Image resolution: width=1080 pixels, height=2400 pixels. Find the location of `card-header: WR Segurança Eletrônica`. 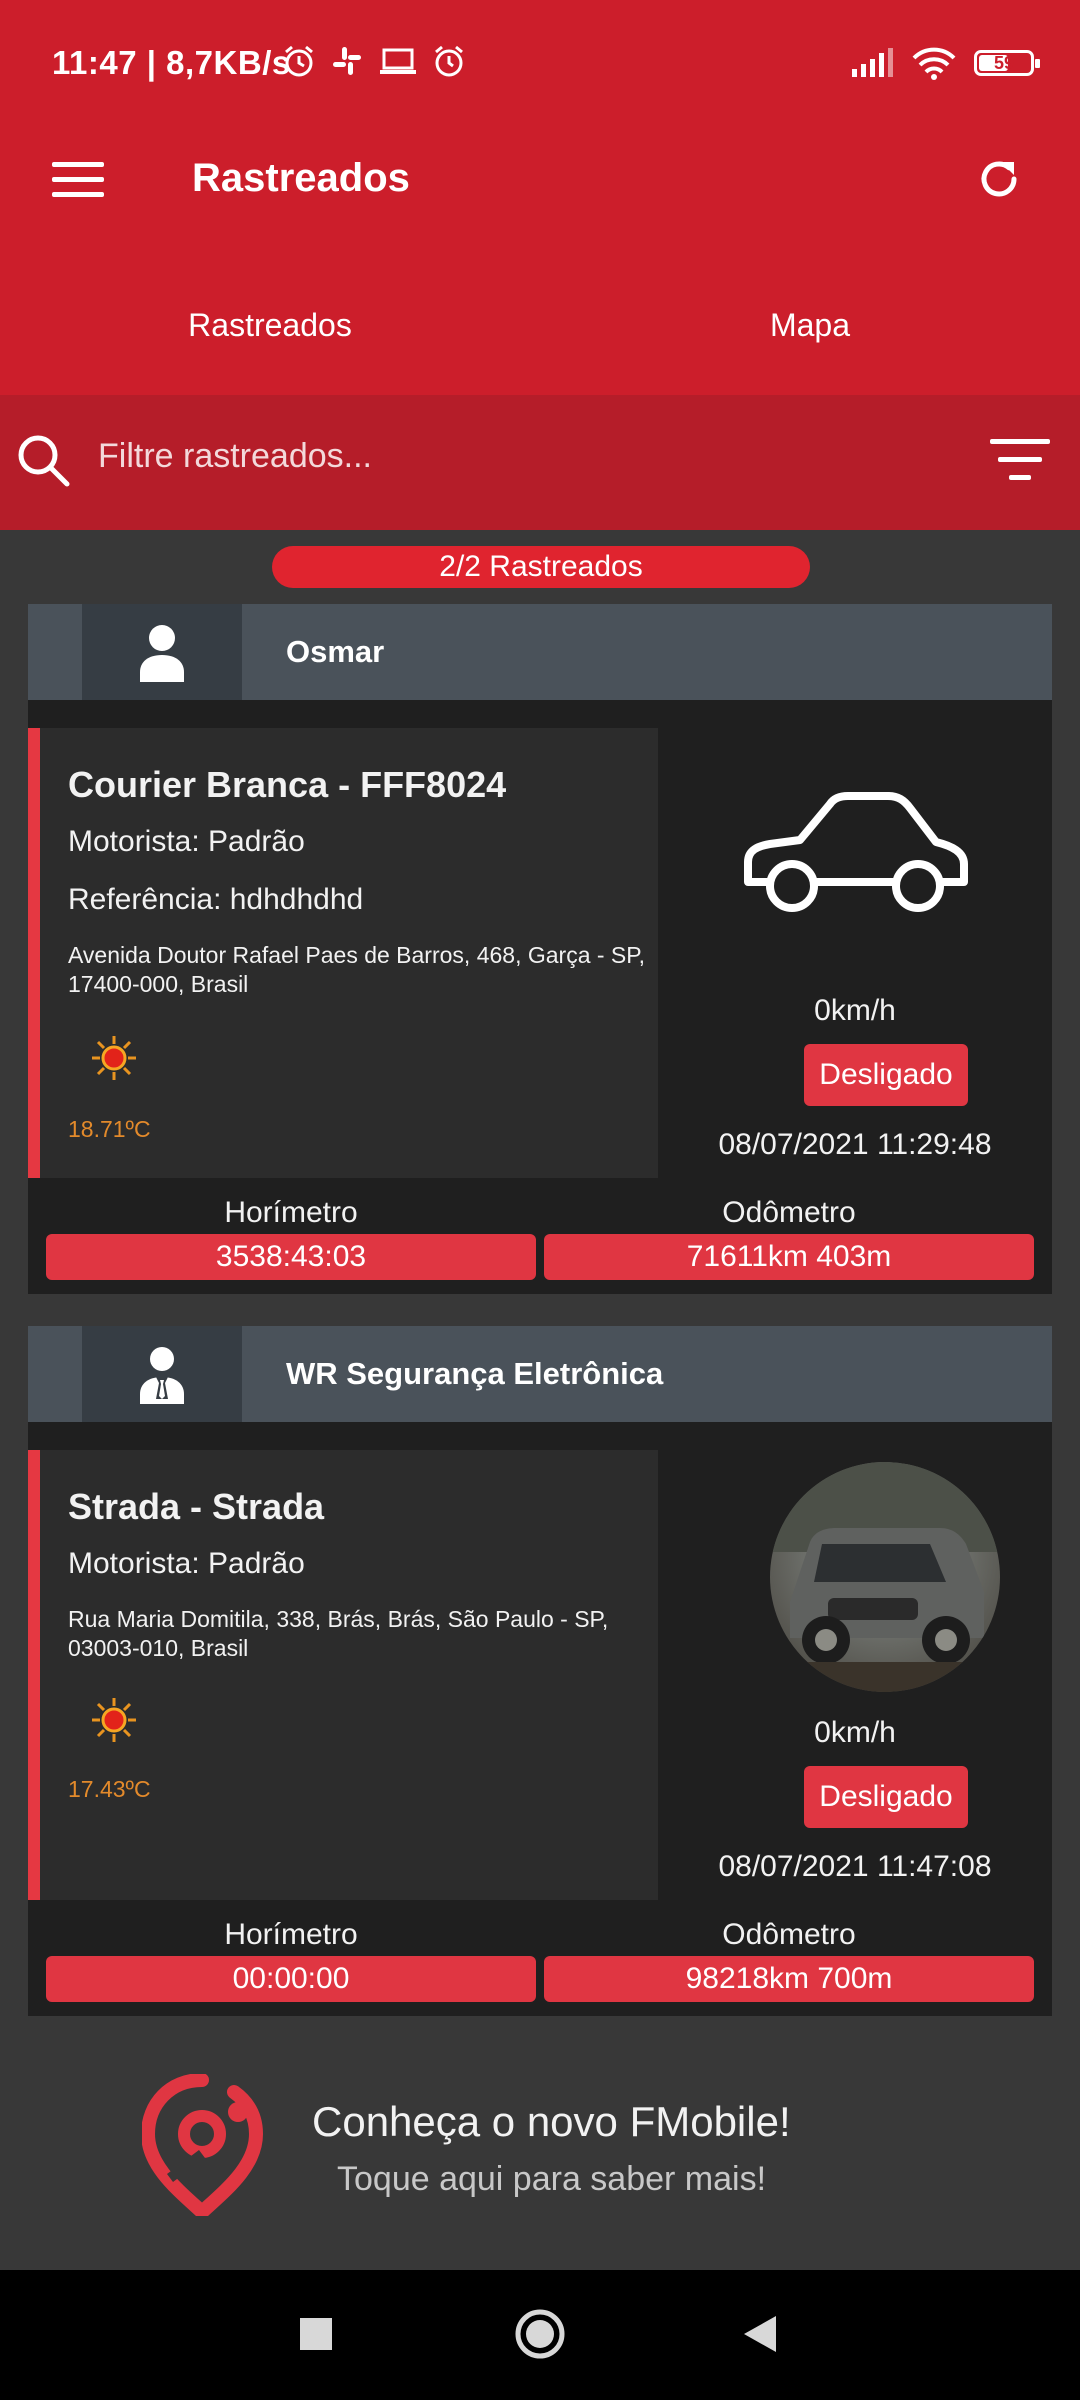

card-header: WR Segurança Eletrônica is located at coordinates (540, 1374).